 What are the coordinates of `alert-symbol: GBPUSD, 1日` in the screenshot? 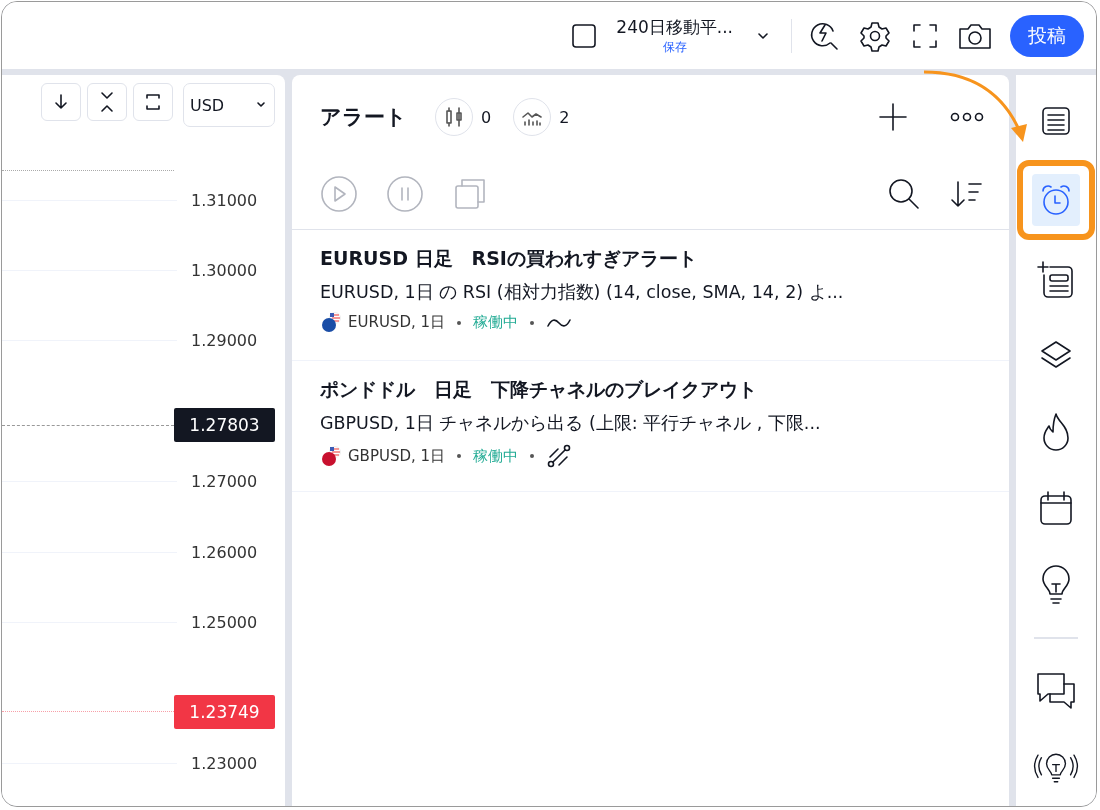 It's located at (397, 456).